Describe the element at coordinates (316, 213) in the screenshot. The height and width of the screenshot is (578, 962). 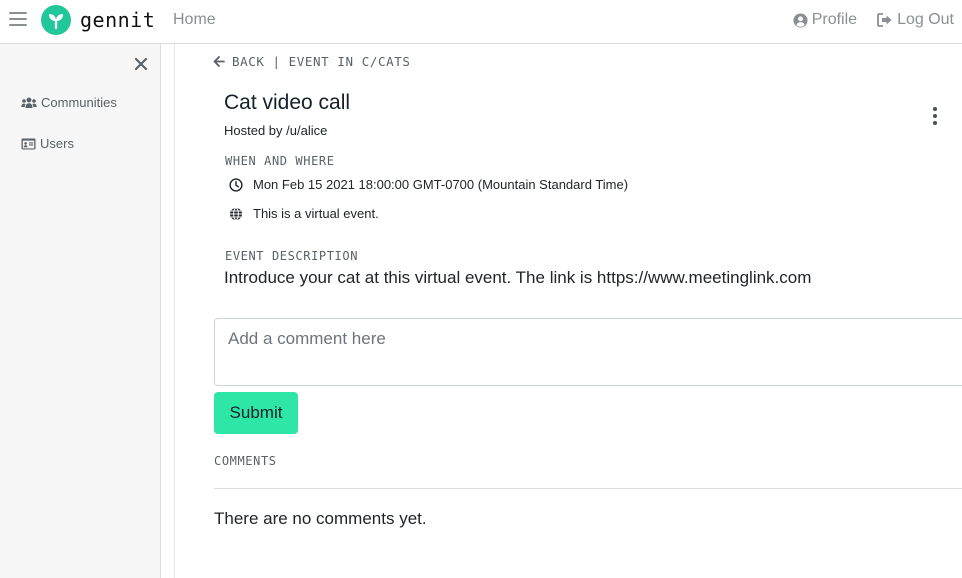
I see `event-location: This is a virtual event.` at that location.